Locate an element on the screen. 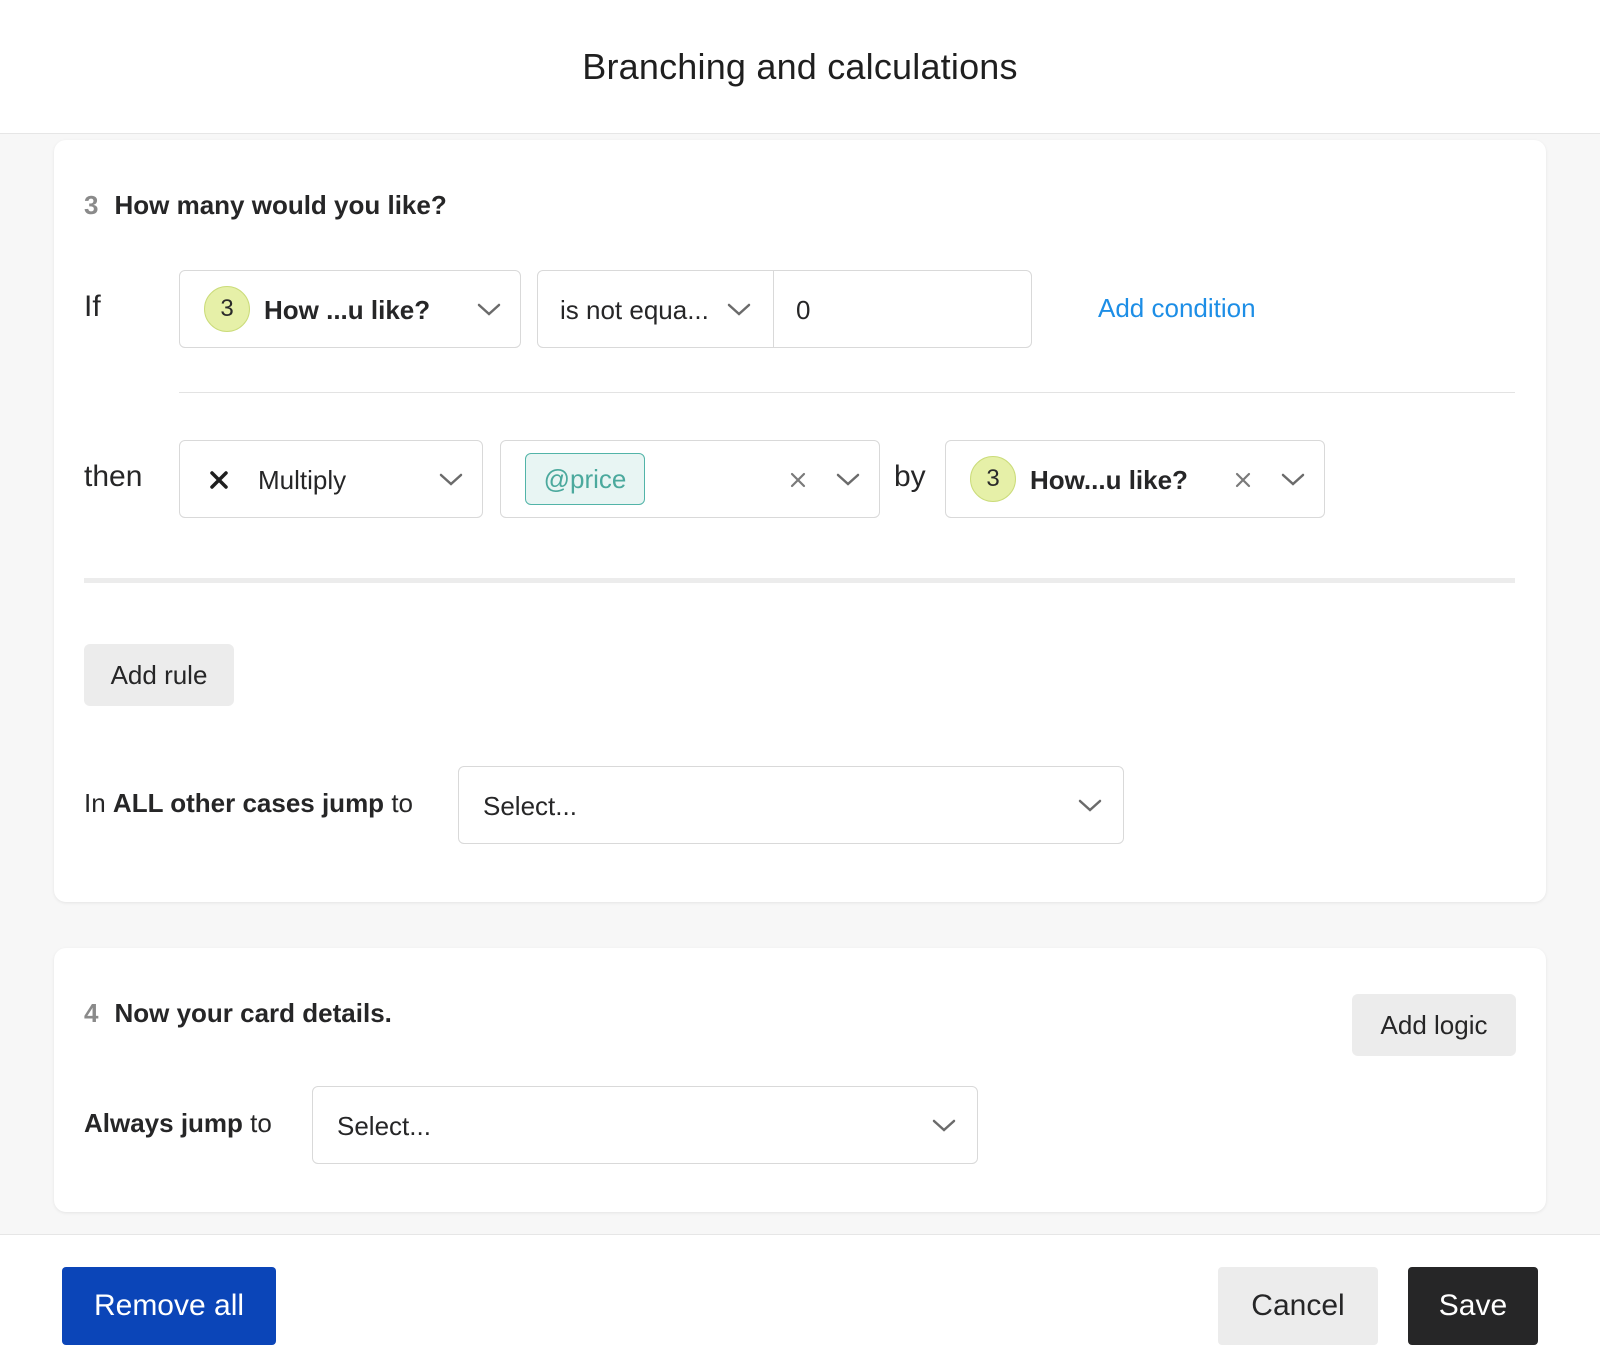 This screenshot has width=1600, height=1365. add-rule-button: Add rule is located at coordinates (159, 675).